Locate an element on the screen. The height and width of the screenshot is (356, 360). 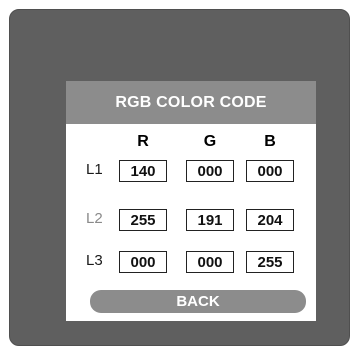
row-label-l2: L2 is located at coordinates (94, 218).